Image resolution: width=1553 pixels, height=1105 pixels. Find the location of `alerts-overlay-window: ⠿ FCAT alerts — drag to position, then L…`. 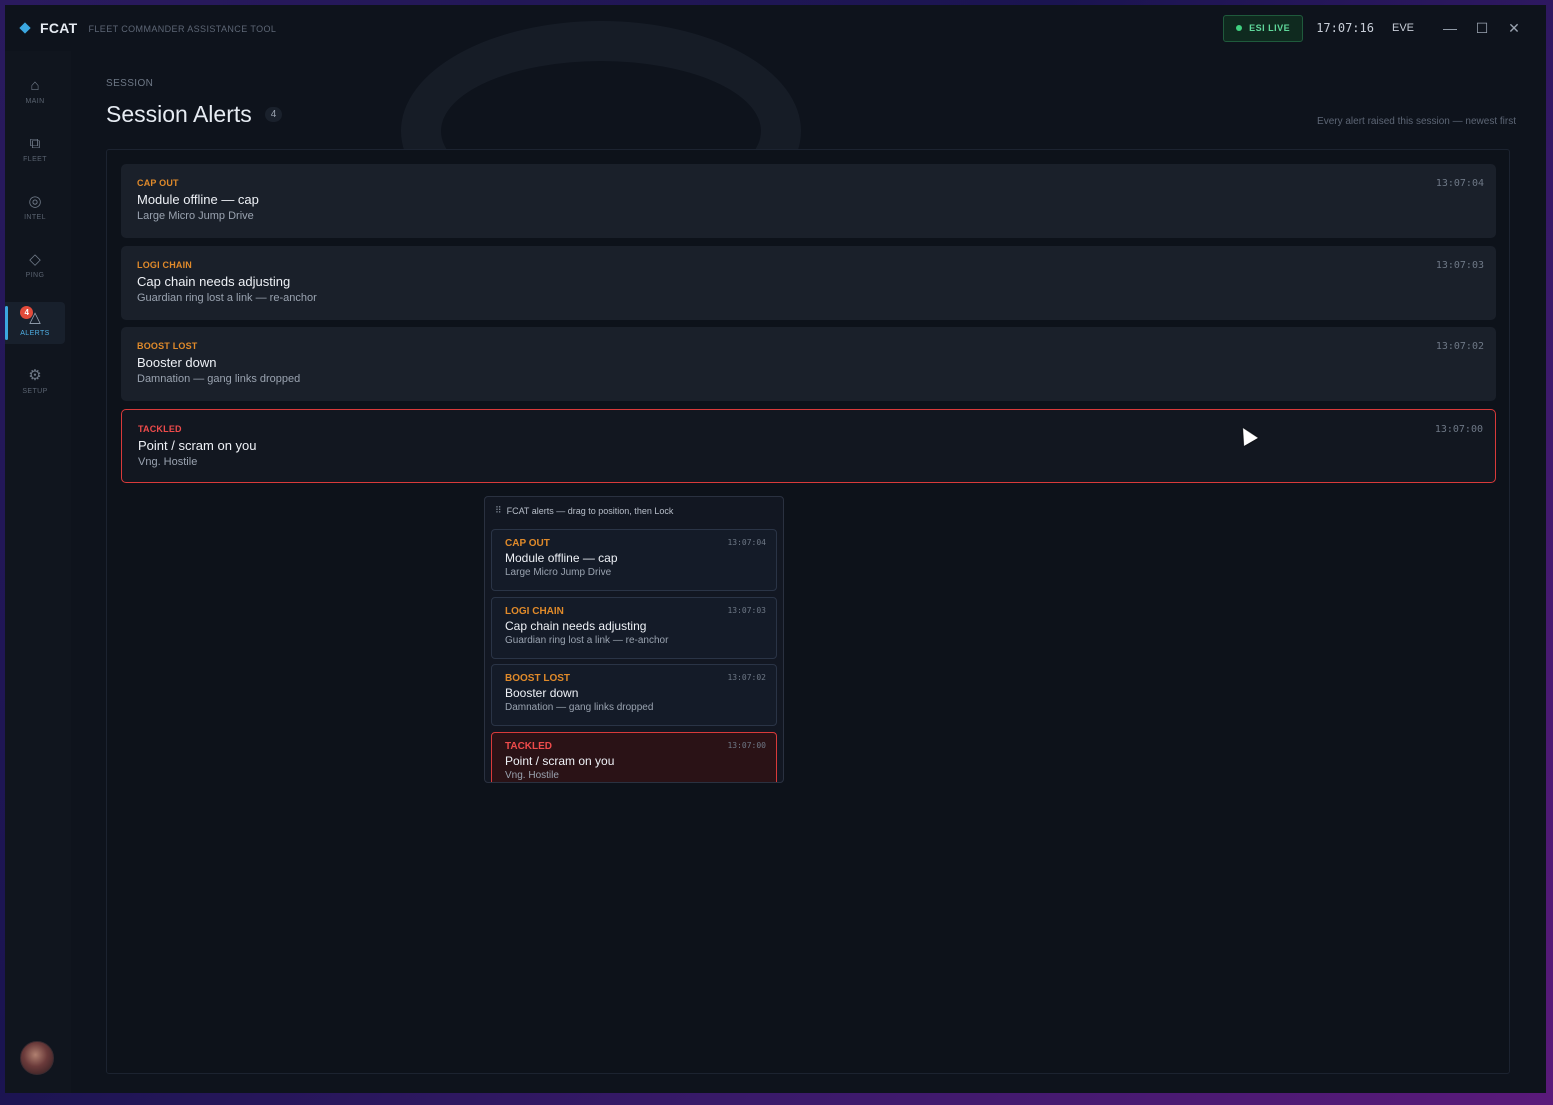

alerts-overlay-window: ⠿ FCAT alerts — drag to position, then L… is located at coordinates (634, 639).